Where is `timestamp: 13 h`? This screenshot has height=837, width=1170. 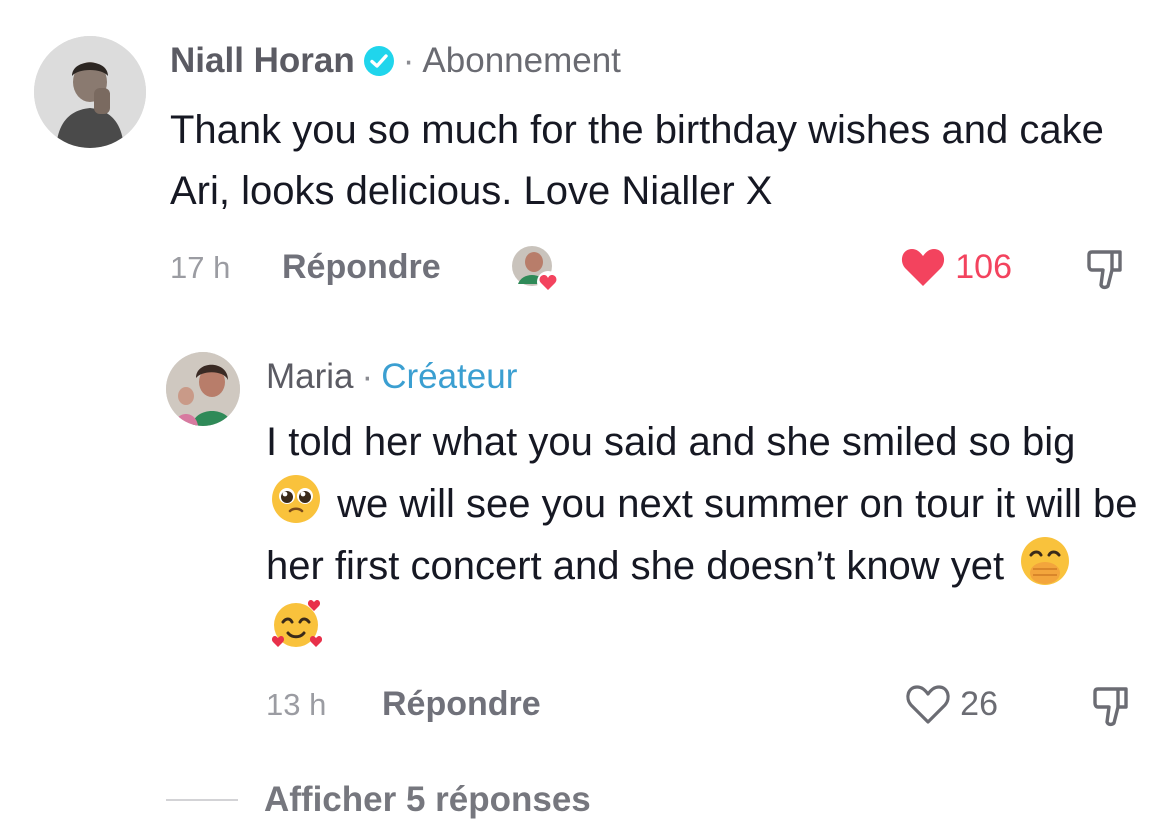
timestamp: 13 h is located at coordinates (296, 704).